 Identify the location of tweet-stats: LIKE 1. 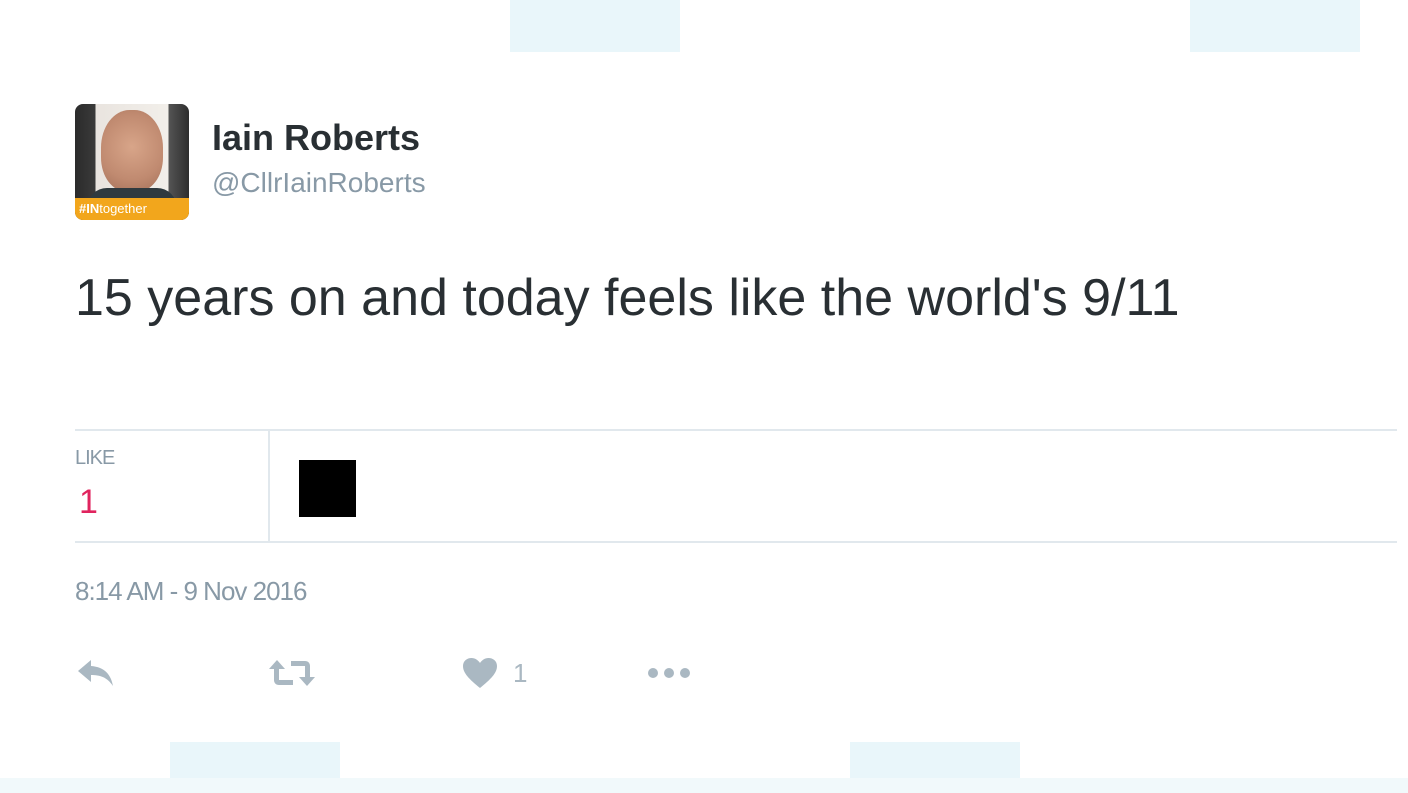
(736, 486).